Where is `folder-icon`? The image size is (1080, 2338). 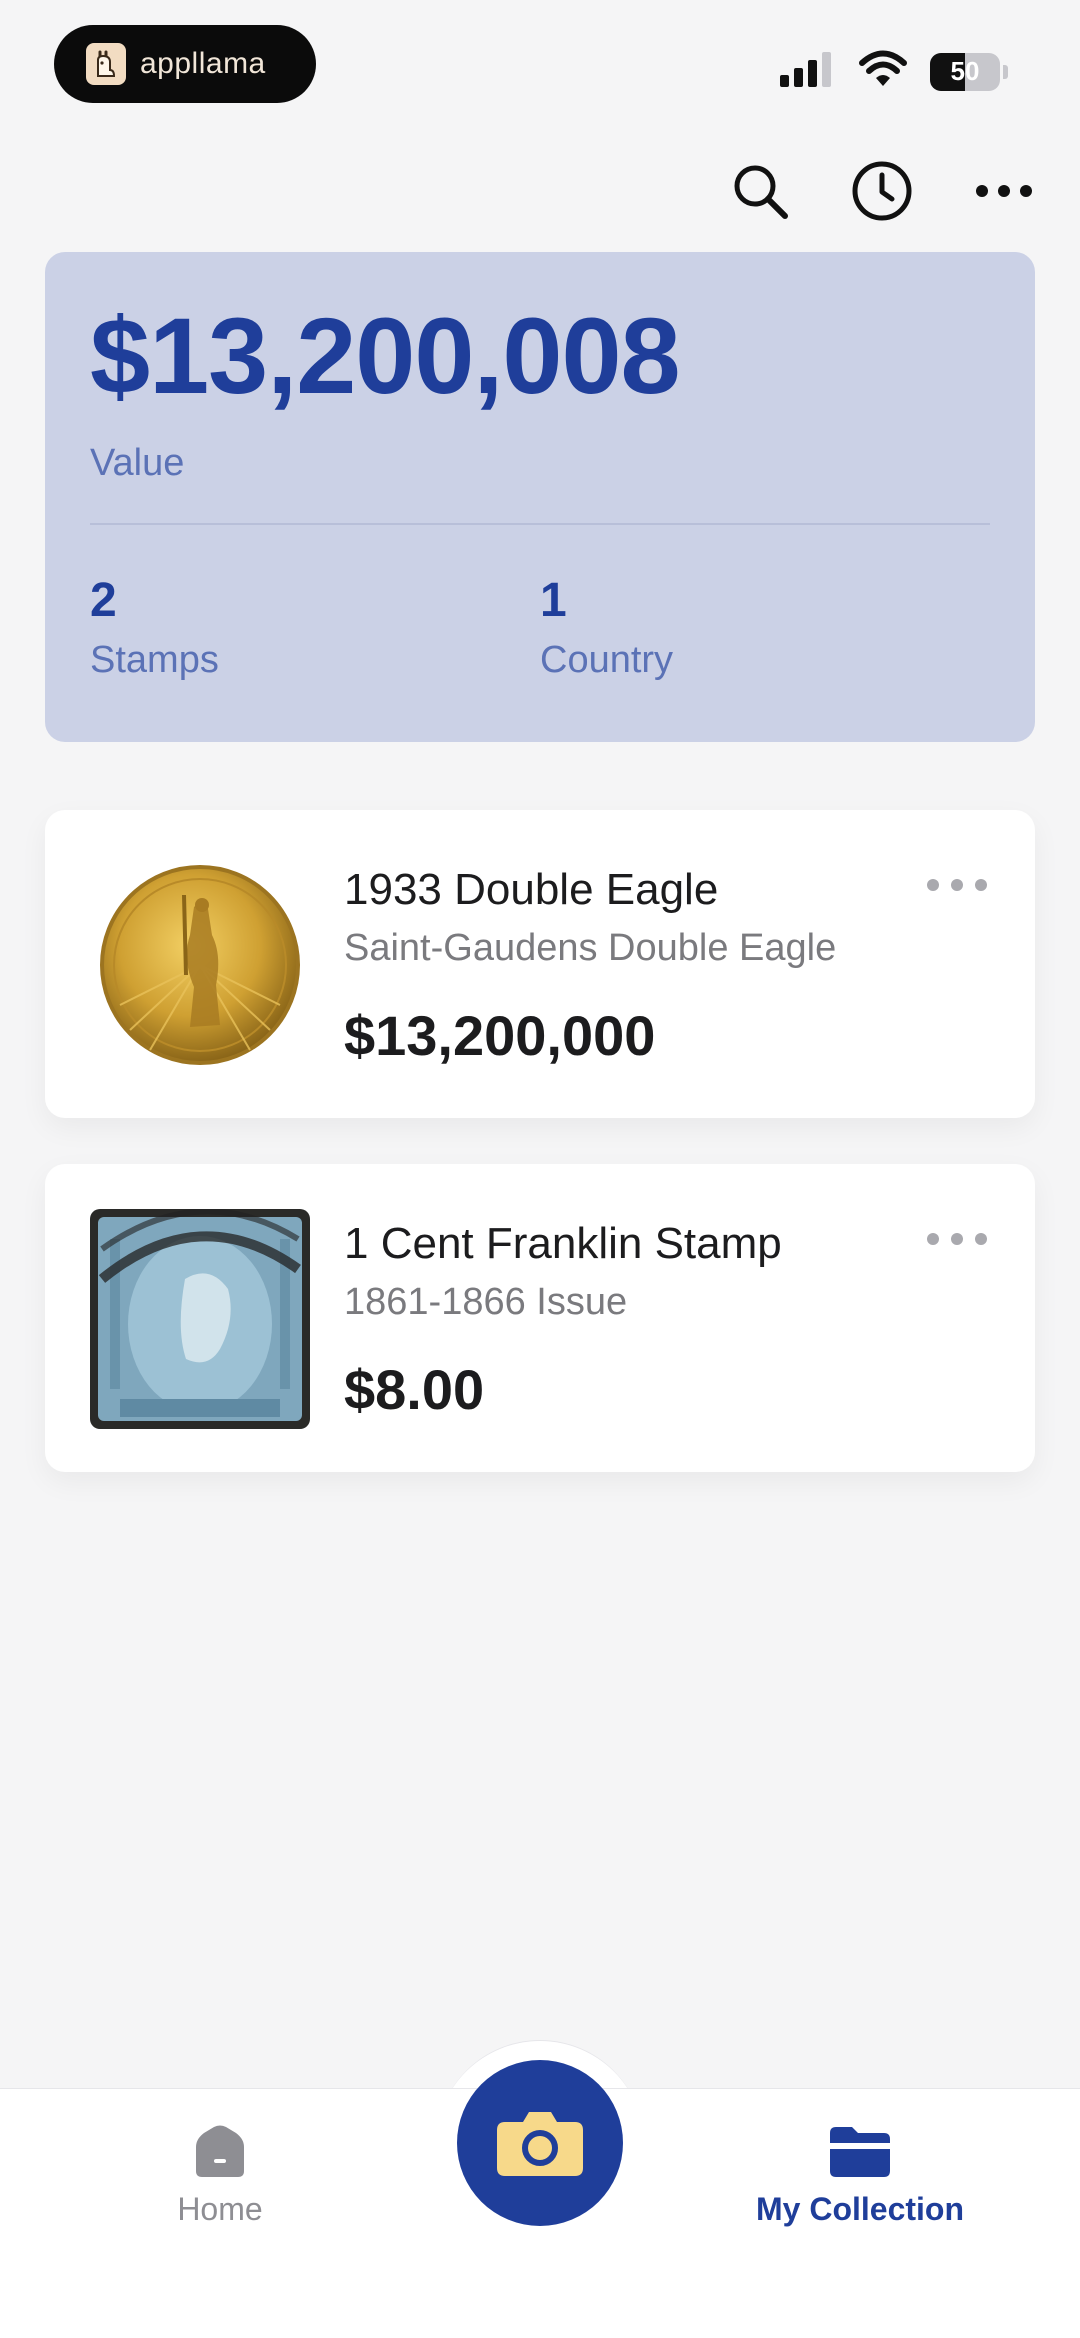 folder-icon is located at coordinates (860, 2152).